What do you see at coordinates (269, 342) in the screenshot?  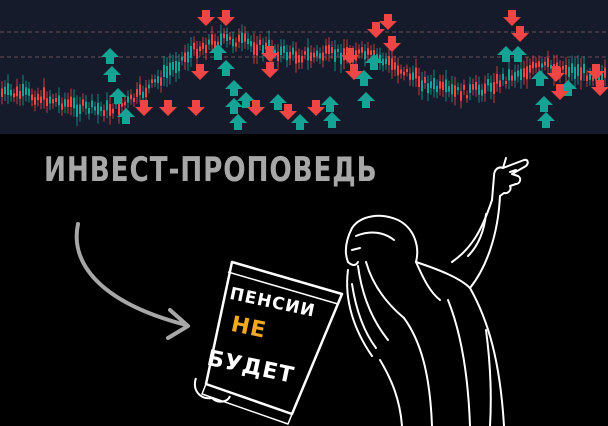 I see `book-tablet` at bounding box center [269, 342].